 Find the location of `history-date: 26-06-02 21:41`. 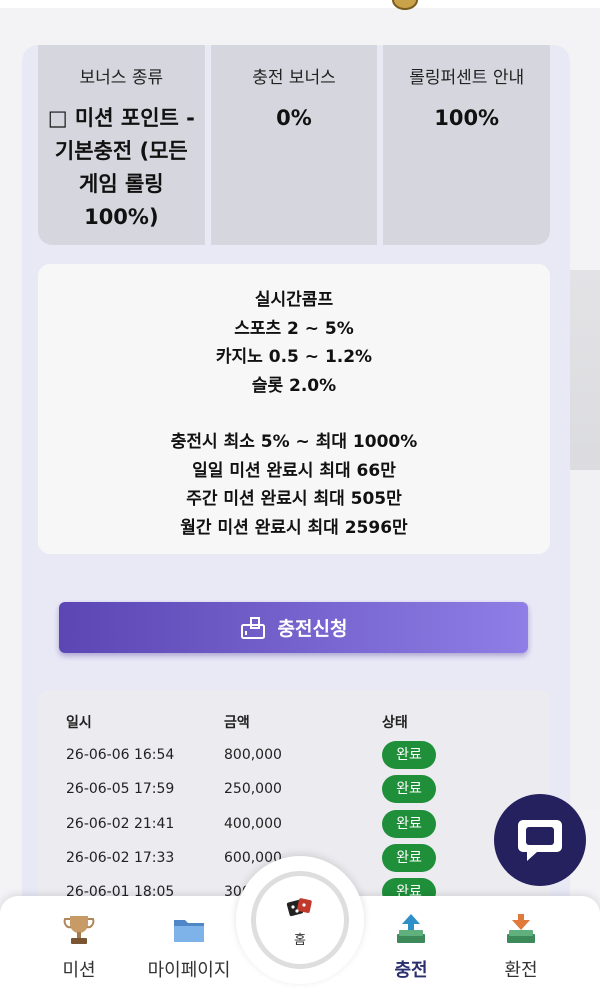

history-date: 26-06-02 21:41 is located at coordinates (120, 824).